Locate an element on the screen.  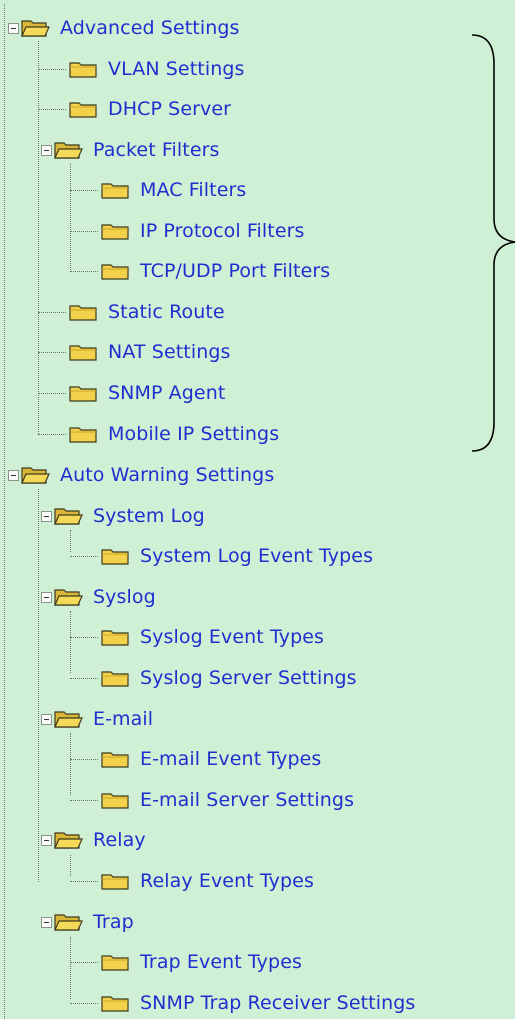
tree-node-relay: Relay is located at coordinates (93, 840).